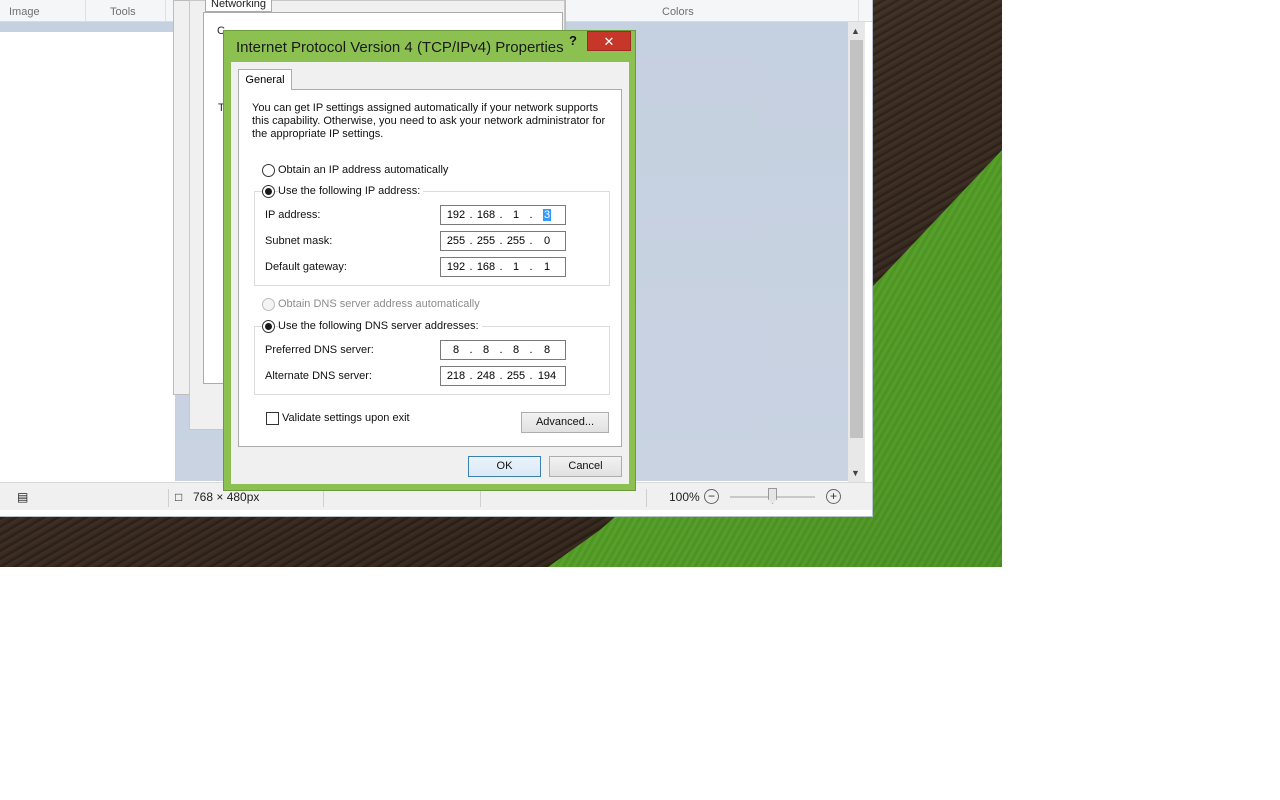  What do you see at coordinates (268, 304) in the screenshot?
I see `dns-auto-radio` at bounding box center [268, 304].